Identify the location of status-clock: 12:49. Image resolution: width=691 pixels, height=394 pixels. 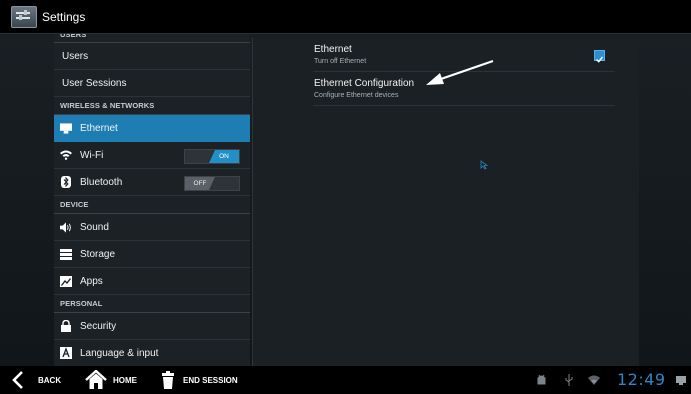
(641, 379).